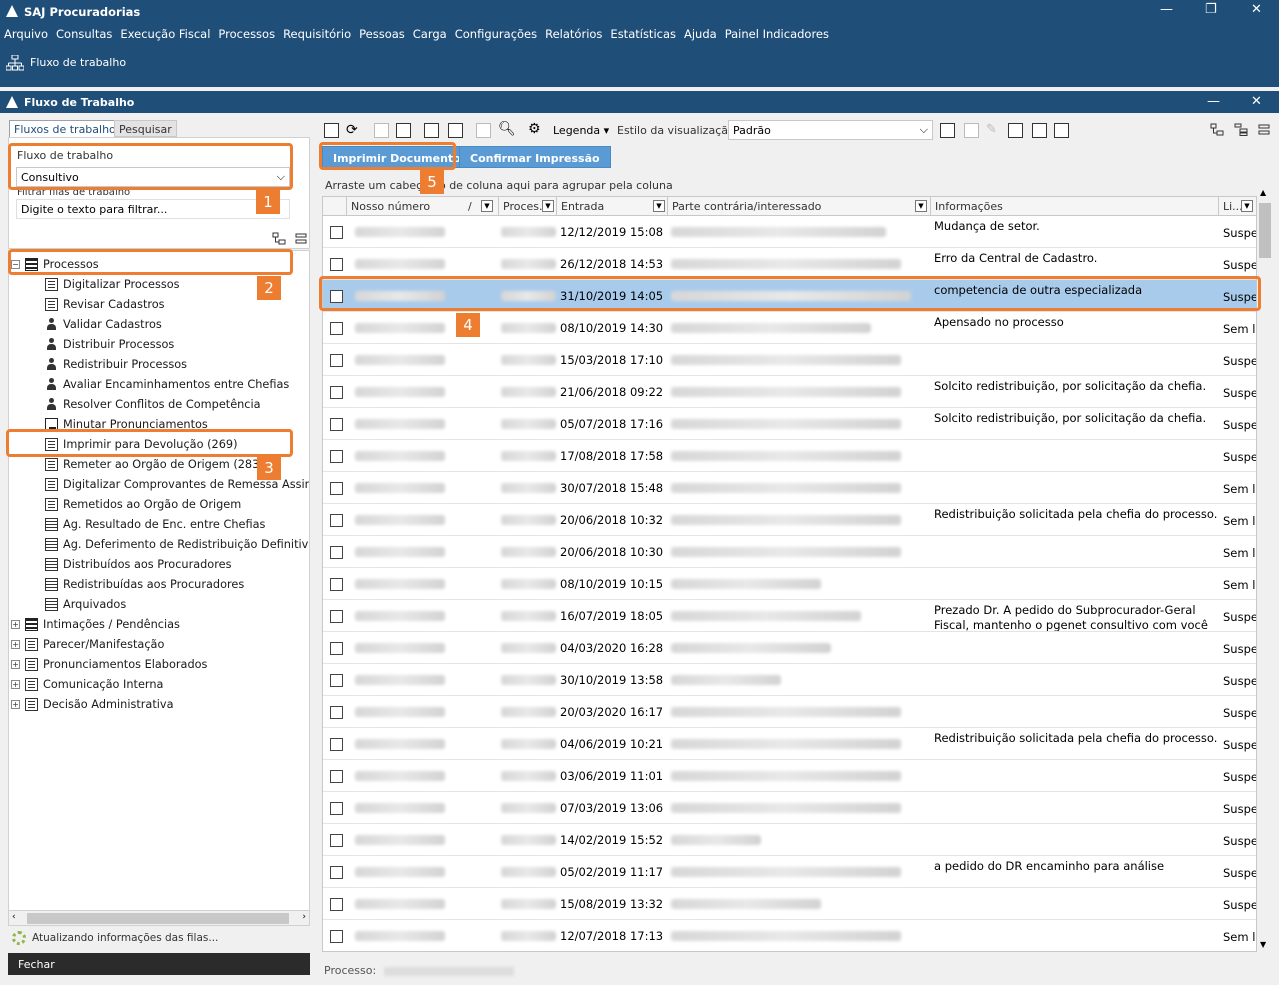  Describe the element at coordinates (14, 917) in the screenshot. I see `scroll-left-icon: ‹` at that location.